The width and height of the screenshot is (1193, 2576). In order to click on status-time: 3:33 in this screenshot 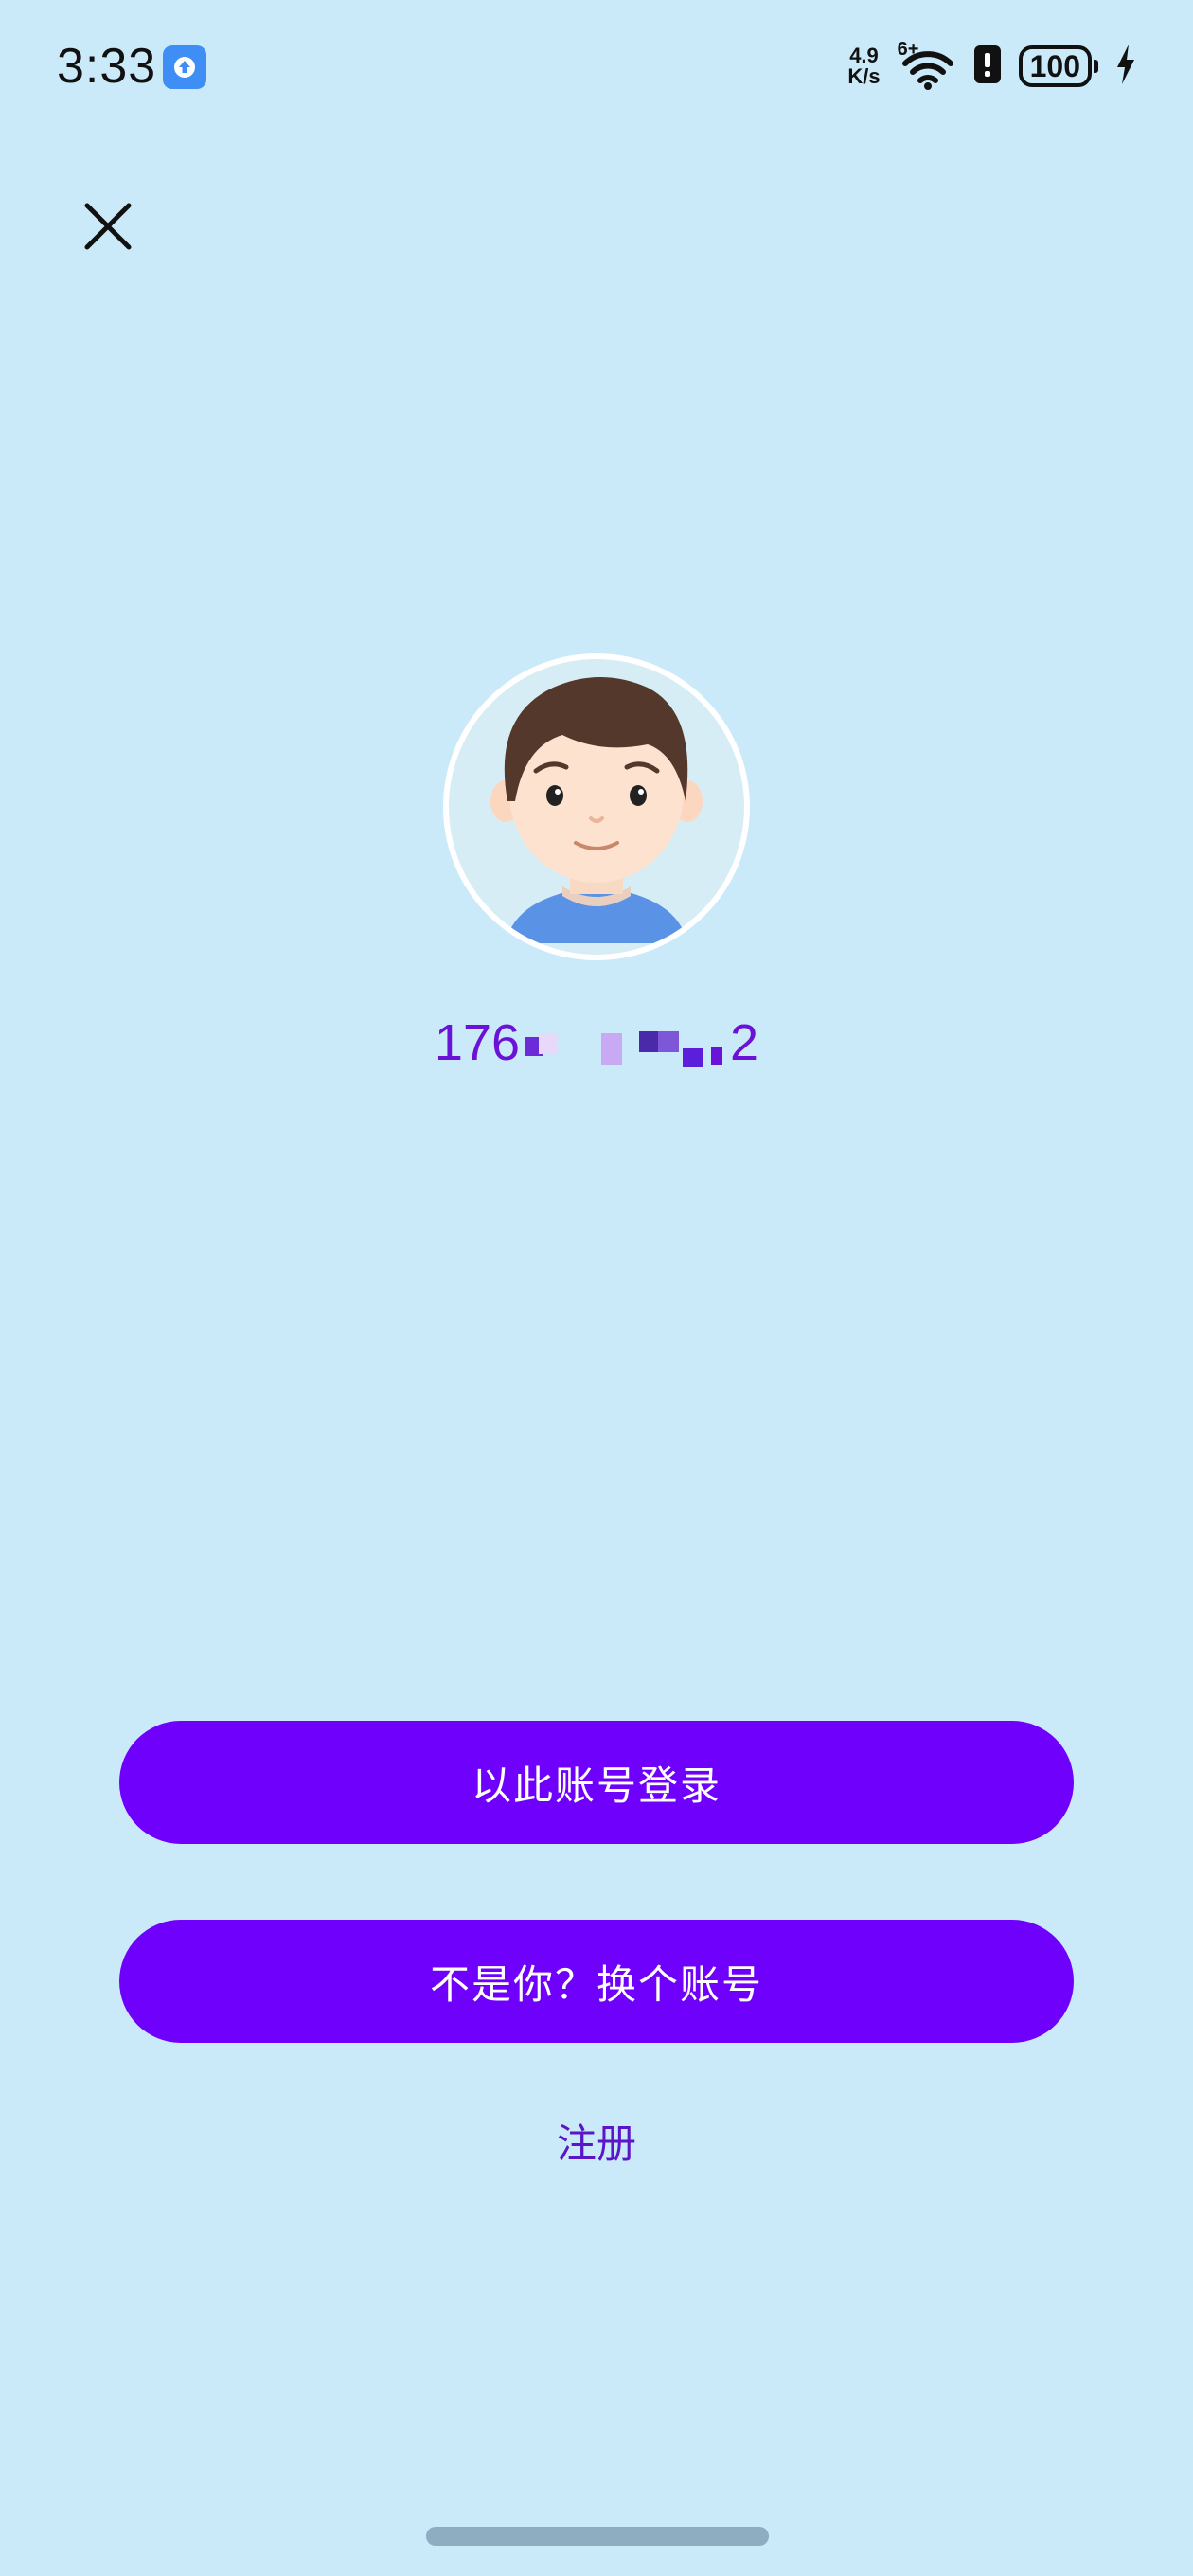, I will do `click(107, 66)`.